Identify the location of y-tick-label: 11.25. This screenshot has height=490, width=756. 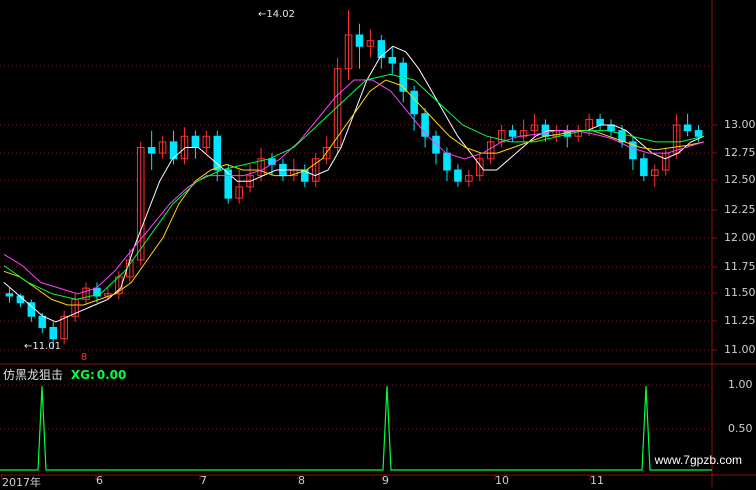
(740, 320).